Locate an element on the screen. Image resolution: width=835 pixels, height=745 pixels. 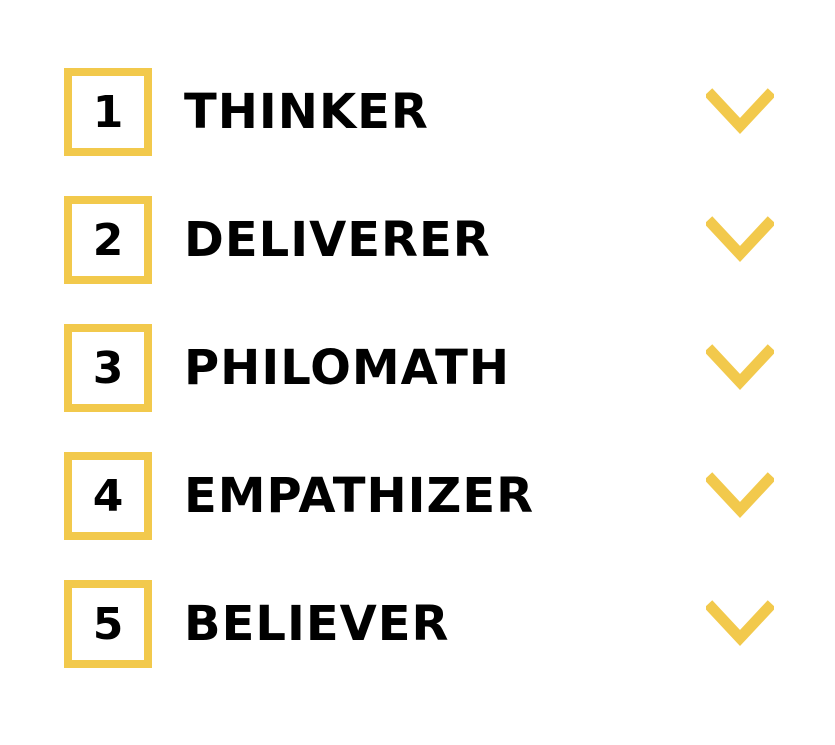
item-title: THINKER is located at coordinates (306, 112).